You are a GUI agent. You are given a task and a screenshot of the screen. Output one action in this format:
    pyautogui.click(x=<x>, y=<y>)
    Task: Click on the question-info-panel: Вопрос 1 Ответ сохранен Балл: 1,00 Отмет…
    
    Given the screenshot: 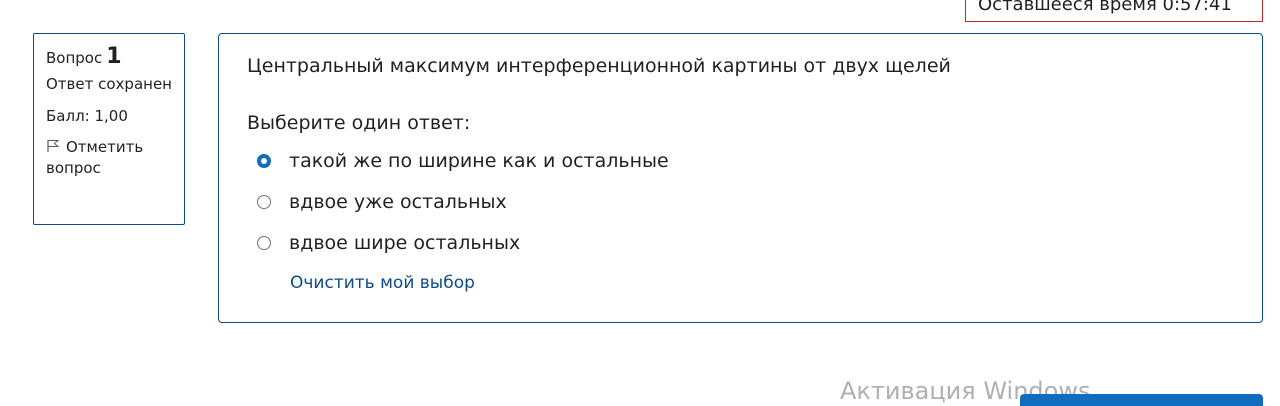 What is the action you would take?
    pyautogui.click(x=109, y=129)
    